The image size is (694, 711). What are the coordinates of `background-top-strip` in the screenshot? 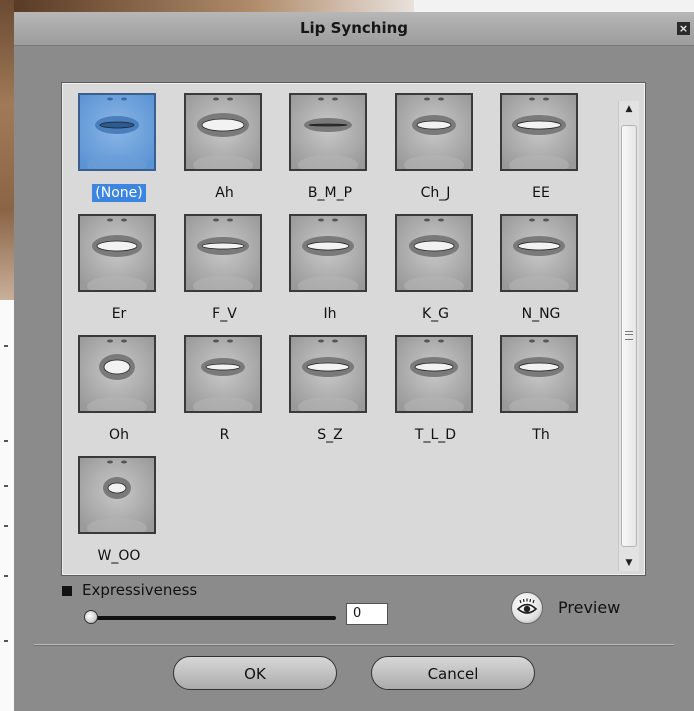 It's located at (214, 6).